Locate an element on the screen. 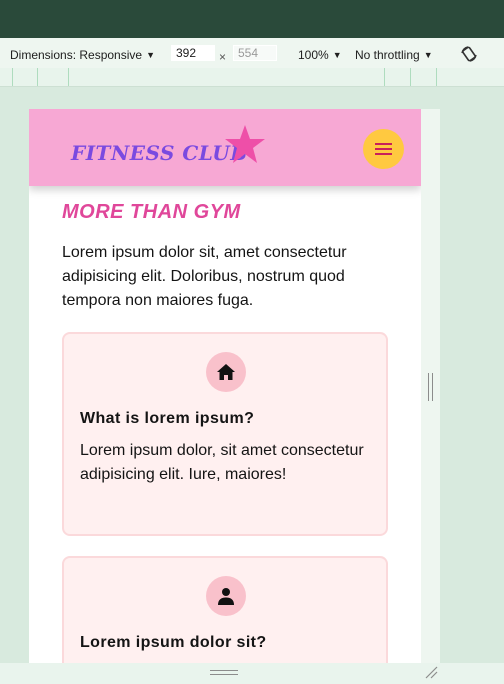 The width and height of the screenshot is (504, 684). card-title: Lorem ipsum dolor sit? is located at coordinates (173, 642).